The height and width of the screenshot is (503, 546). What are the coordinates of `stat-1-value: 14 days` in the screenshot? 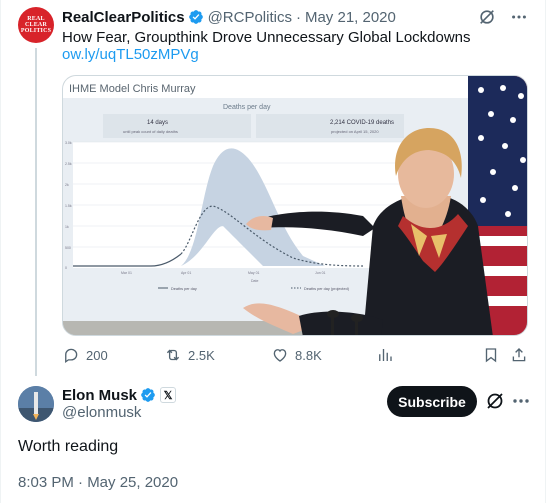 It's located at (157, 123).